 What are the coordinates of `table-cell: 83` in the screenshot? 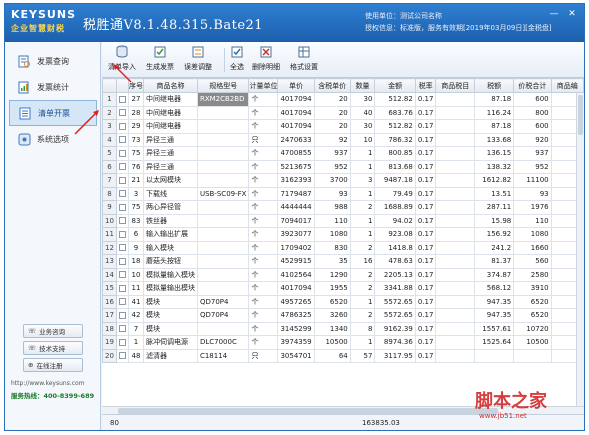 It's located at (135, 220).